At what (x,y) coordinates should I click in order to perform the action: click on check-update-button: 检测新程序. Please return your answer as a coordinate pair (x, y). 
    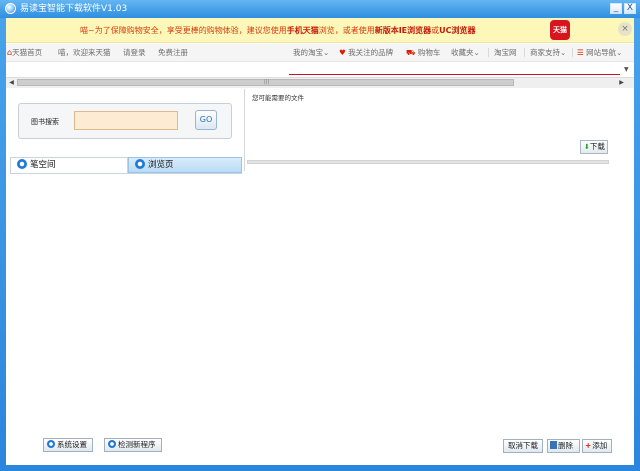
    Looking at the image, I should click on (133, 445).